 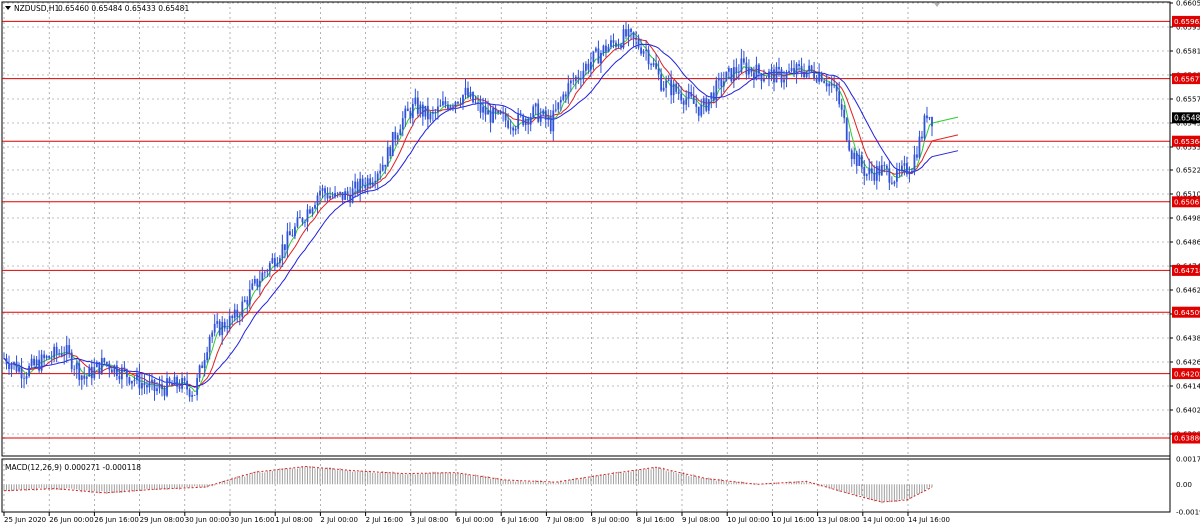 What do you see at coordinates (748, 520) in the screenshot?
I see `time-tick-label: 10 Jul 00:00` at bounding box center [748, 520].